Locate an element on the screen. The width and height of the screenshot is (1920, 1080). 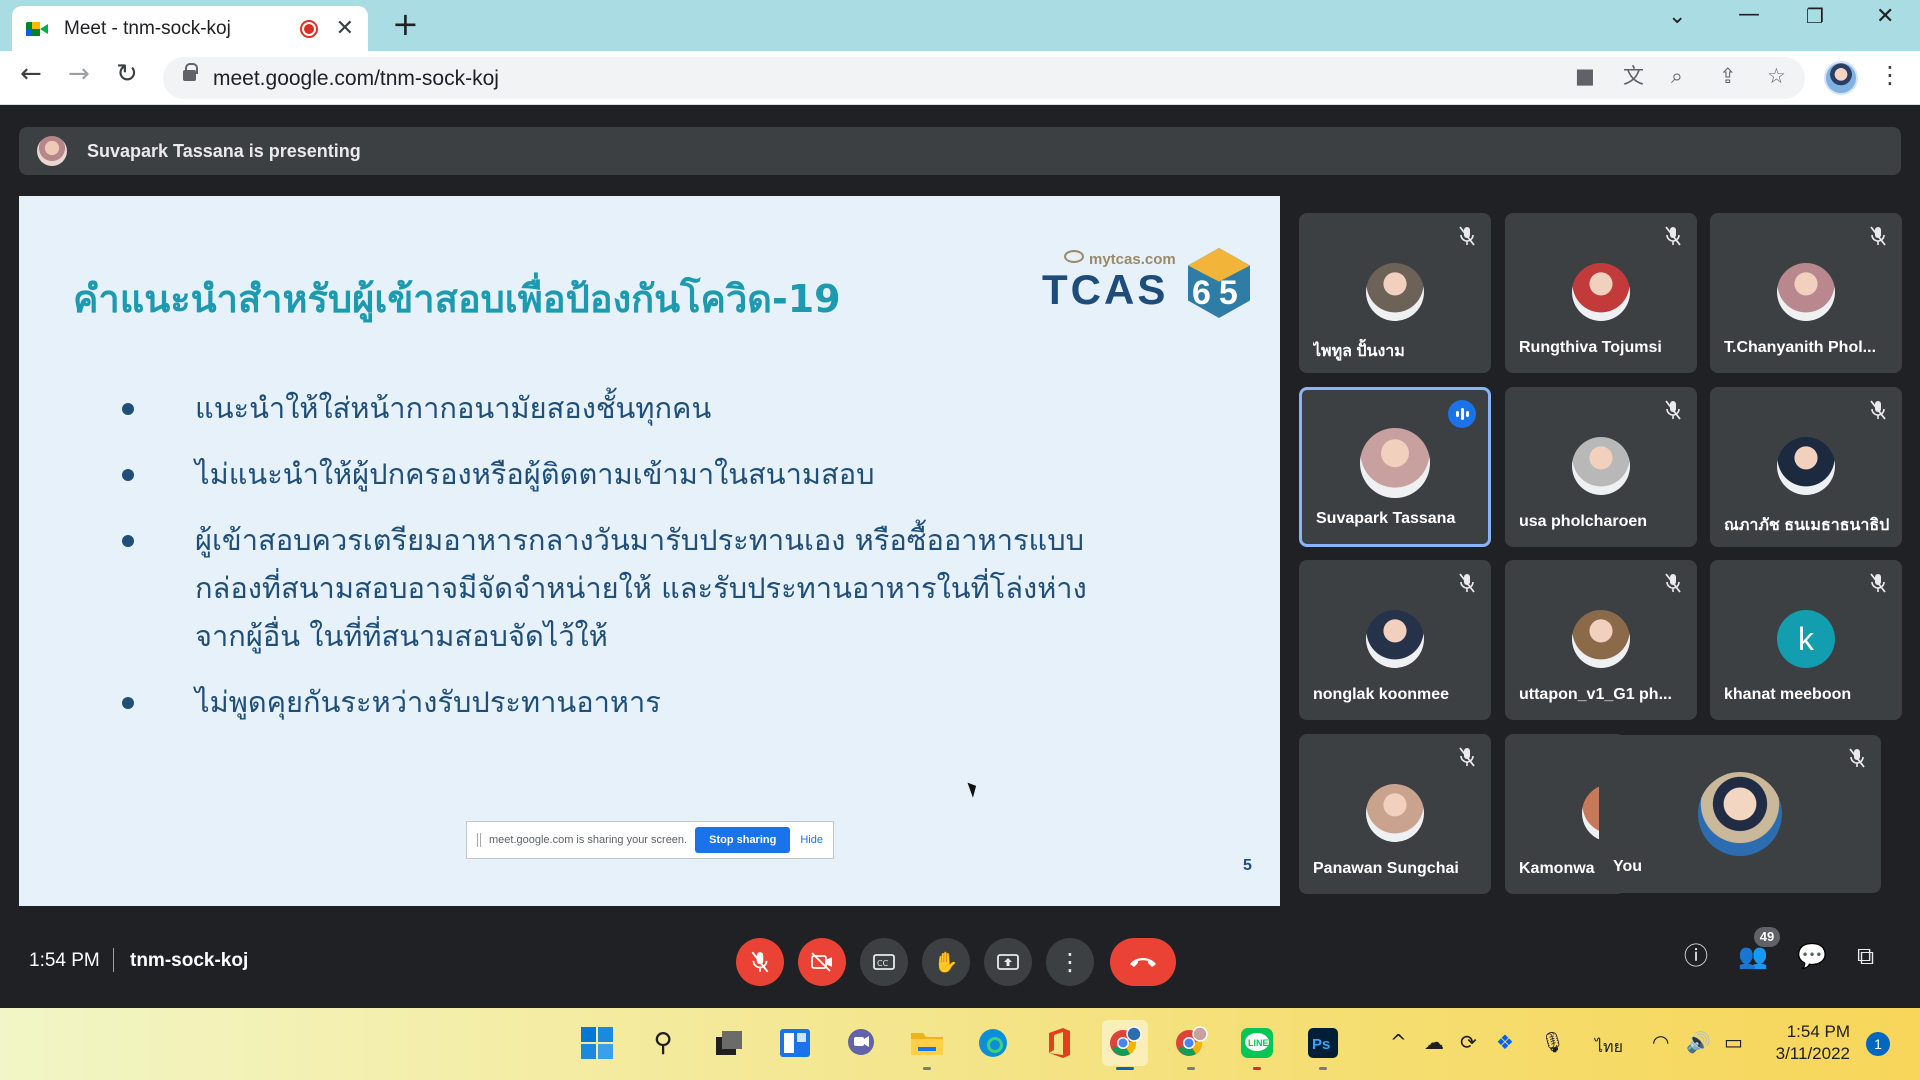
system-clock: 1:54 PM 3/11/2022 is located at coordinates (1811, 1043).